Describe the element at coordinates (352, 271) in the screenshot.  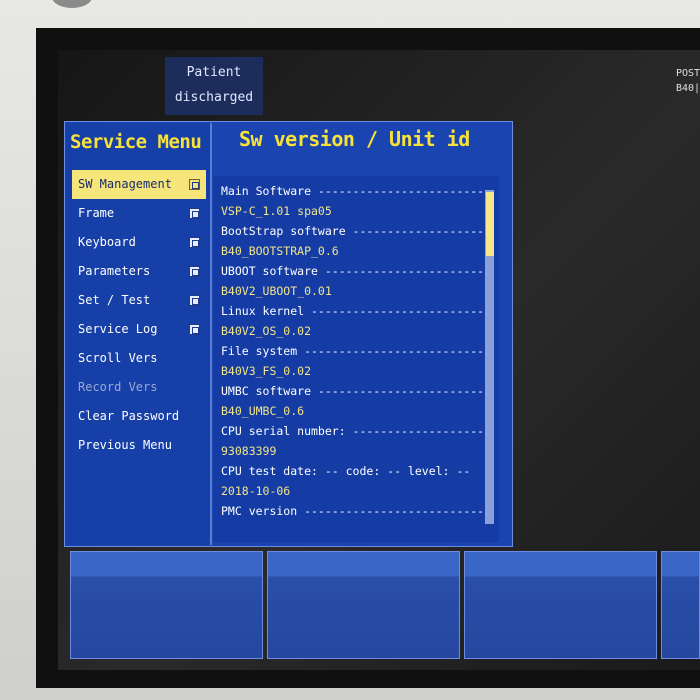
I see `version-list-line: UBOOT software -------------------------` at that location.